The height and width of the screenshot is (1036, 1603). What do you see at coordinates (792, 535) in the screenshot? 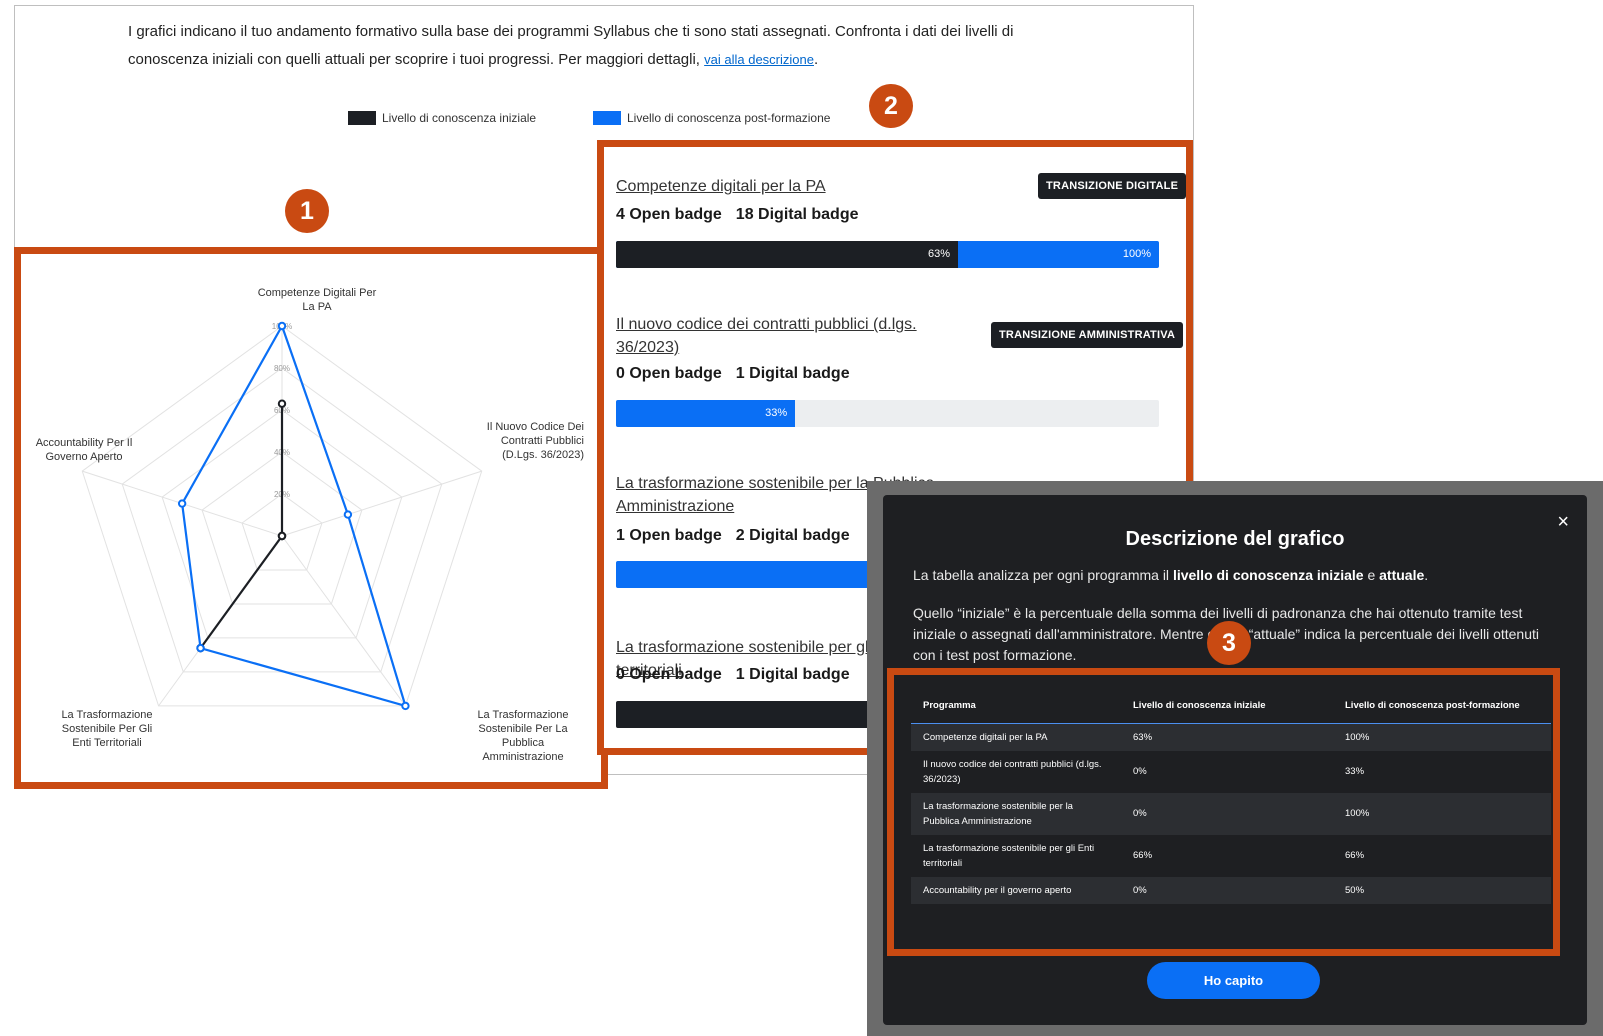
I see `digital-badge-count: 2 Digital badge` at bounding box center [792, 535].